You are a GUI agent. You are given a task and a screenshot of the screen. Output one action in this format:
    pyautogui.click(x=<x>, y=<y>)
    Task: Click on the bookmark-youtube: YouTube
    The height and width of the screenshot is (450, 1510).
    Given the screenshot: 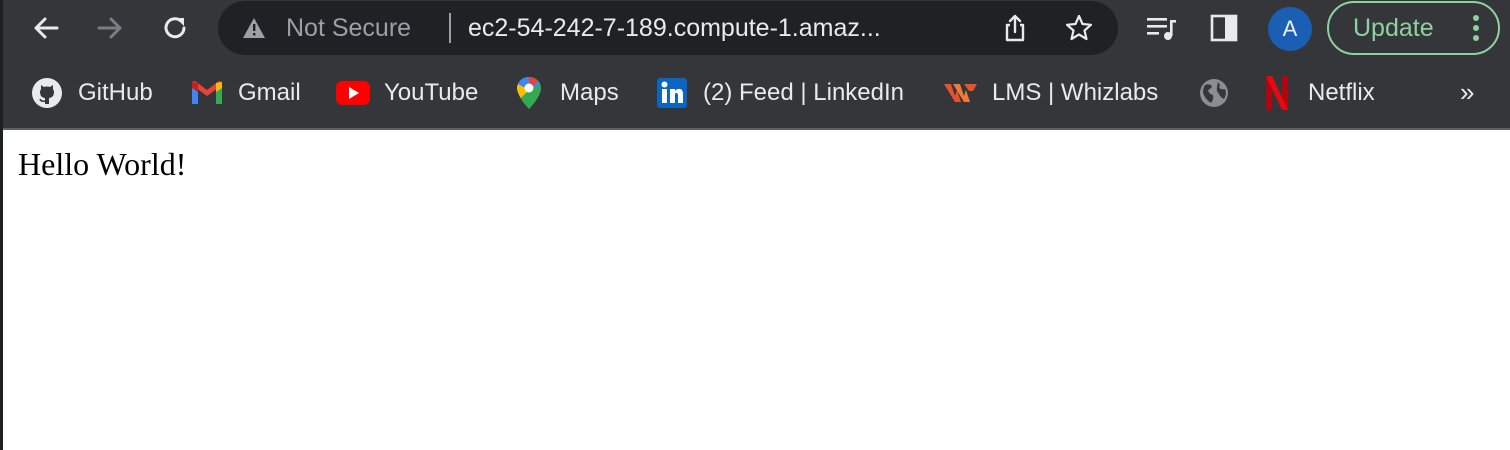 What is the action you would take?
    pyautogui.click(x=407, y=92)
    